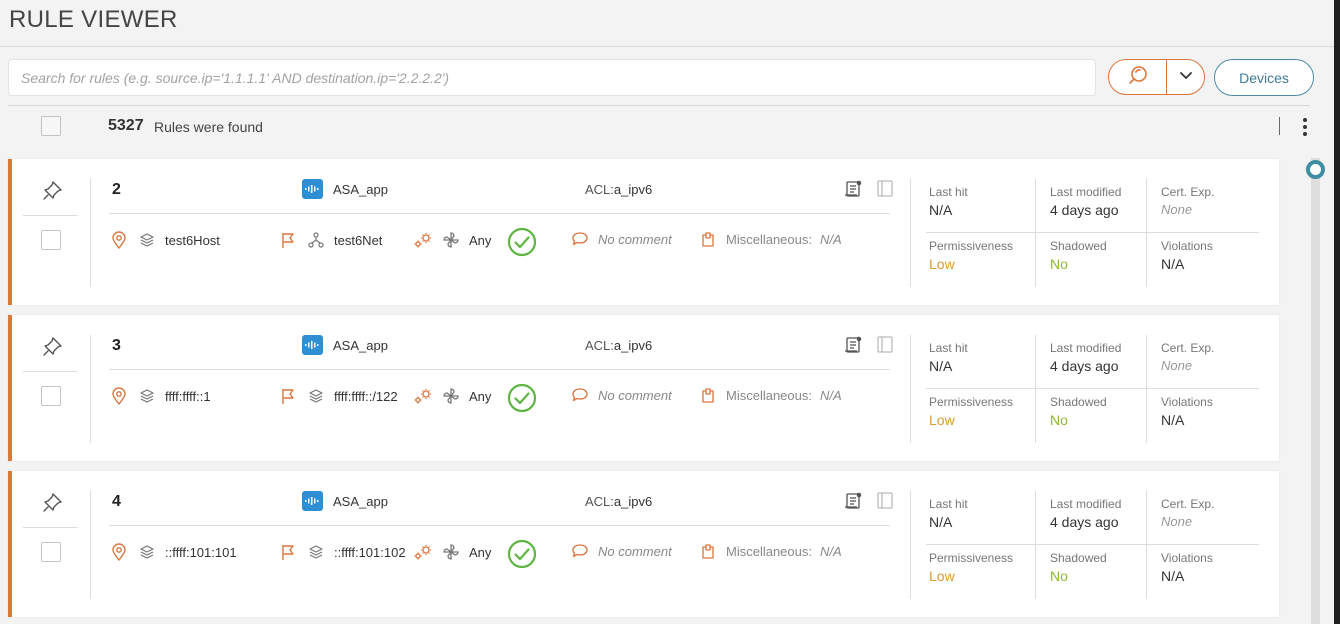  Describe the element at coordinates (522, 554) in the screenshot. I see `allow-check-icon` at that location.